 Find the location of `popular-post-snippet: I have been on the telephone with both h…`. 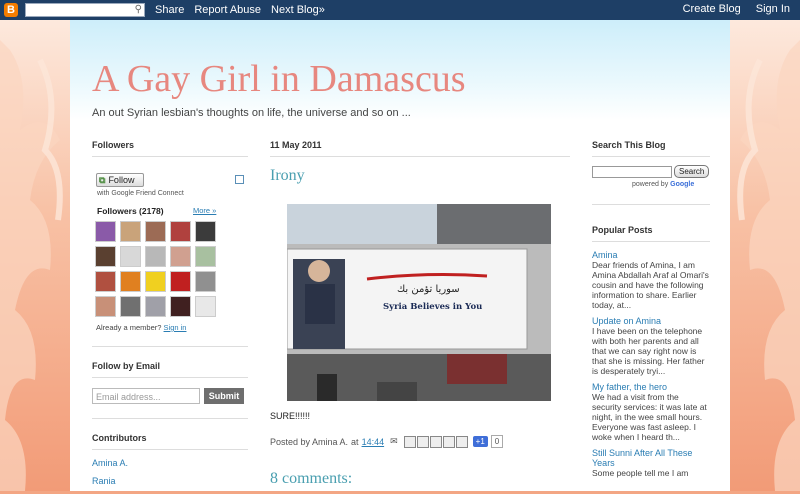

popular-post-snippet: I have been on the telephone with both h… is located at coordinates (648, 351).